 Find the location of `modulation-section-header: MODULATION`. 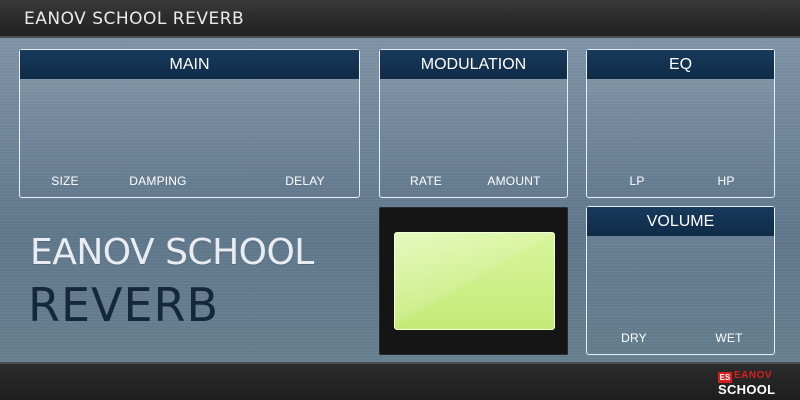

modulation-section-header: MODULATION is located at coordinates (473, 64).